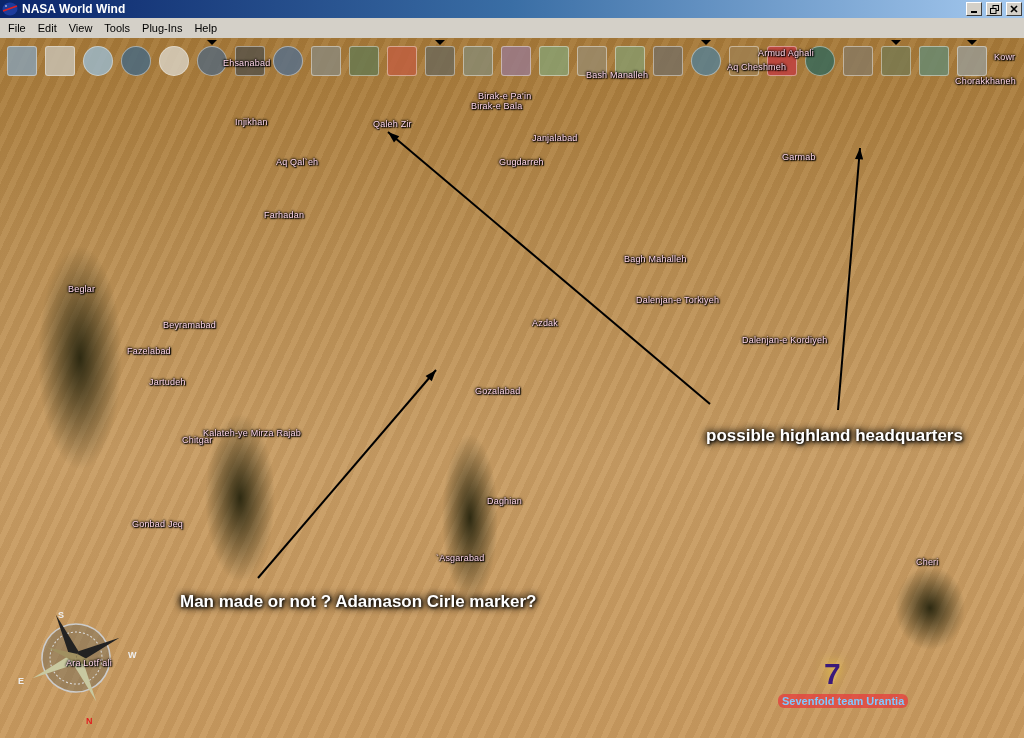  I want to click on compass-letter: W, so click(132, 655).